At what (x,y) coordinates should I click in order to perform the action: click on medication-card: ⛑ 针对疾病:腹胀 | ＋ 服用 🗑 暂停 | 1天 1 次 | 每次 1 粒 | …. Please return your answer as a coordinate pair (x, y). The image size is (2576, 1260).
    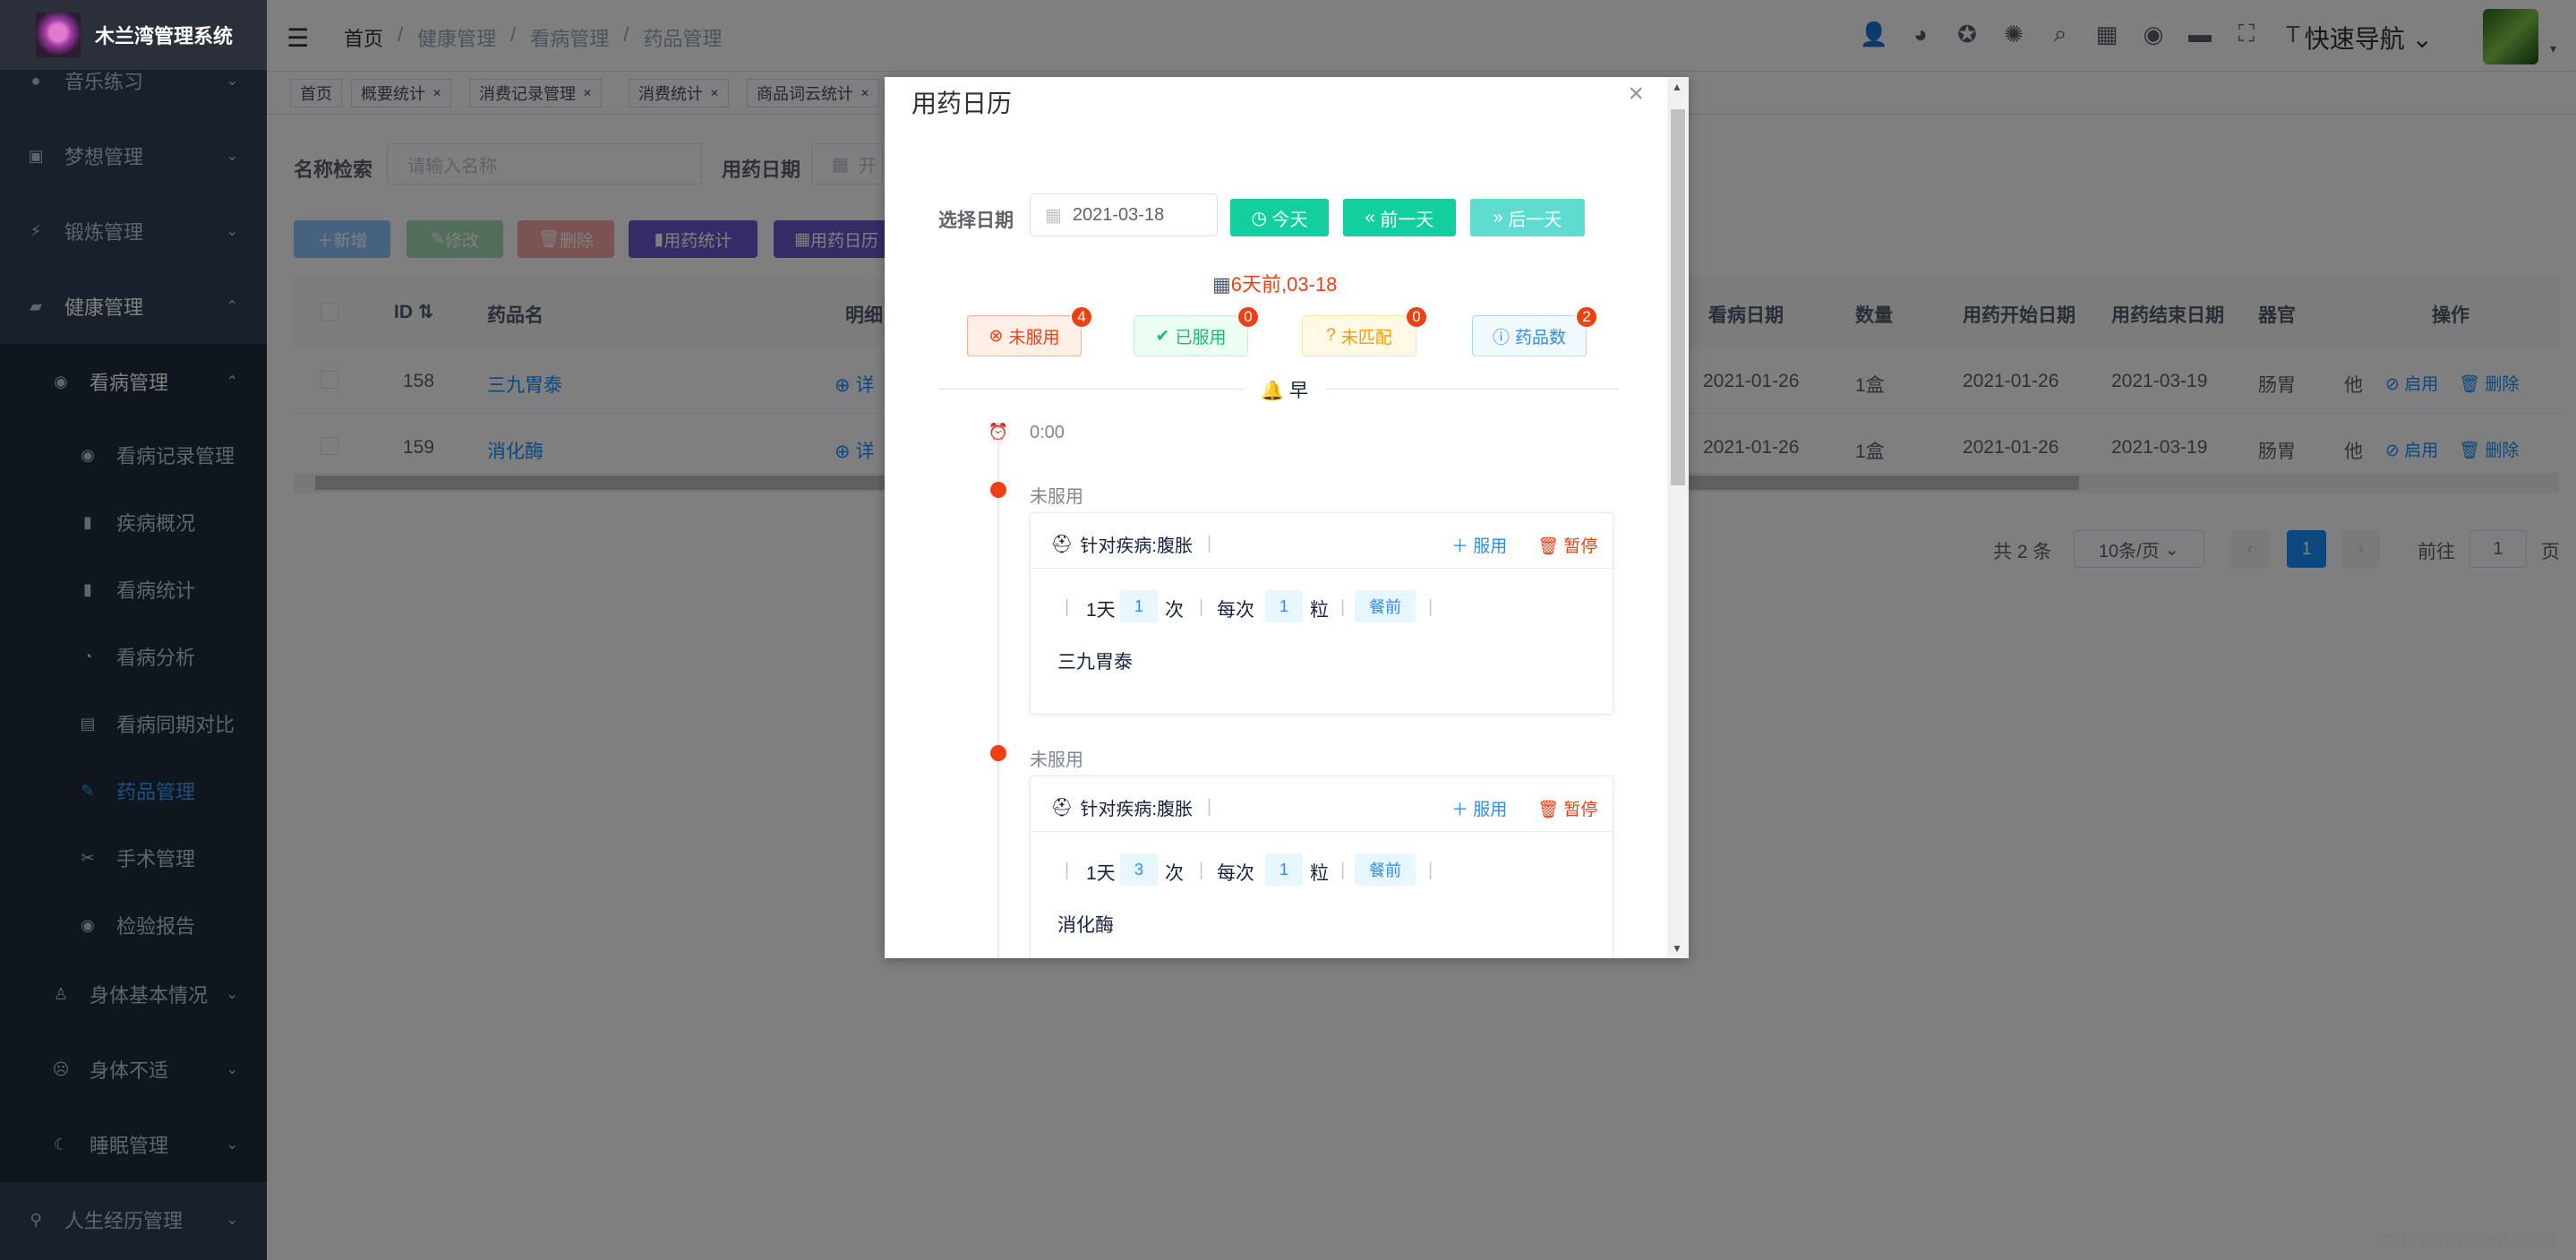
    Looking at the image, I should click on (1321, 614).